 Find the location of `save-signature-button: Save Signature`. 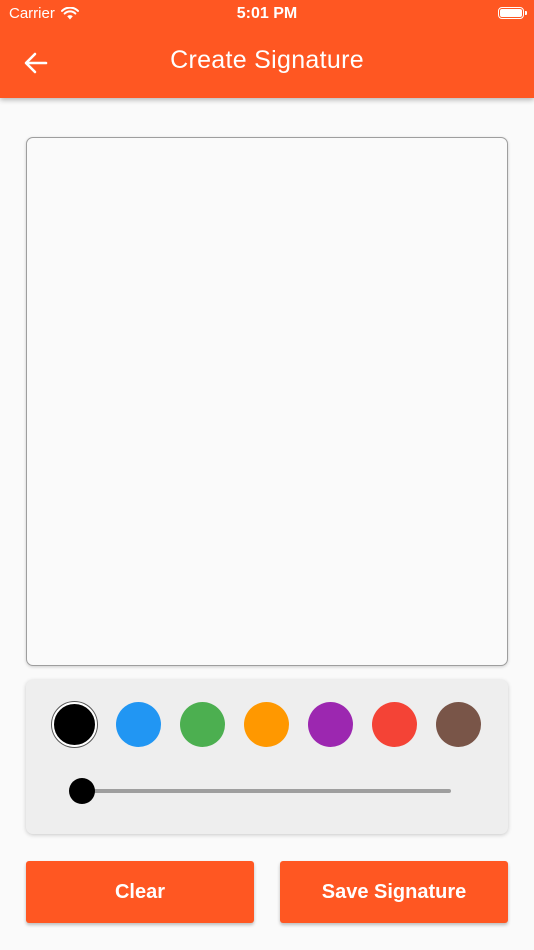

save-signature-button: Save Signature is located at coordinates (394, 892).